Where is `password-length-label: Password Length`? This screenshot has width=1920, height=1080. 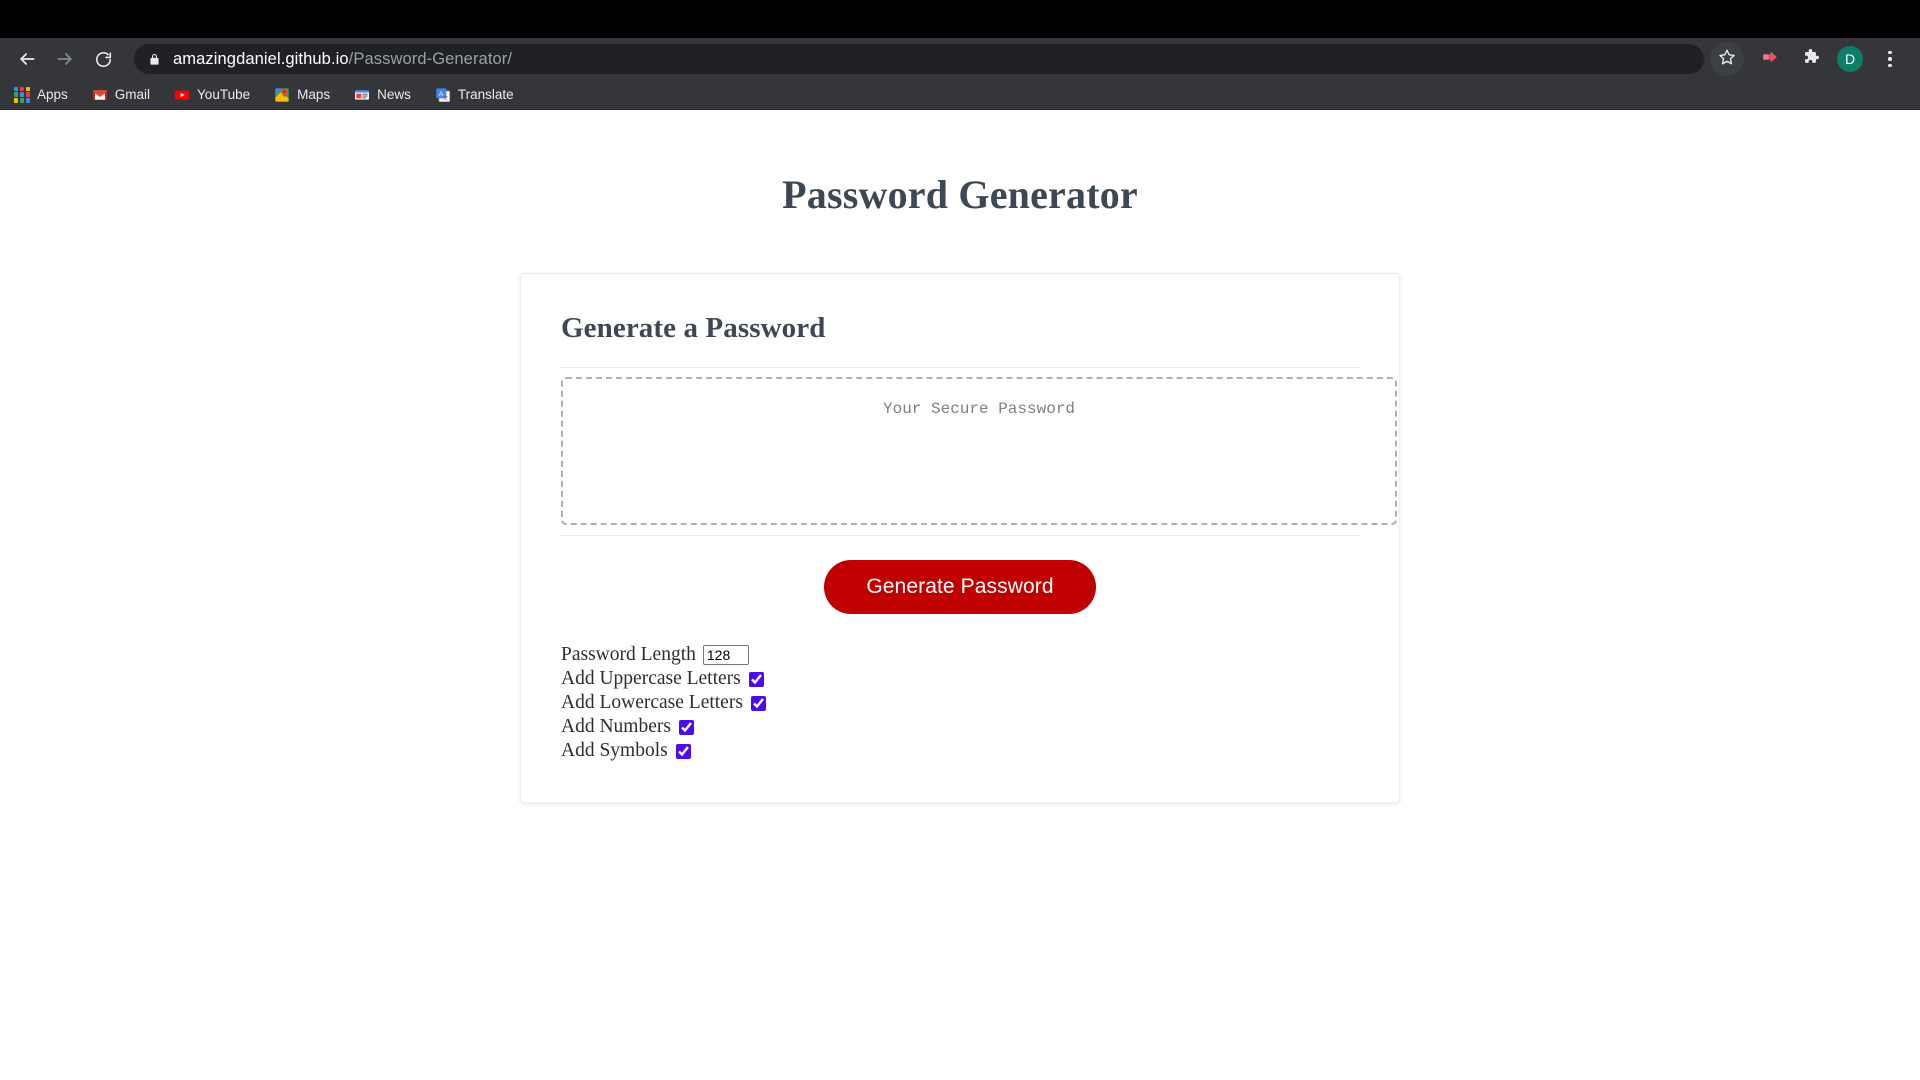 password-length-label: Password Length is located at coordinates (628, 654).